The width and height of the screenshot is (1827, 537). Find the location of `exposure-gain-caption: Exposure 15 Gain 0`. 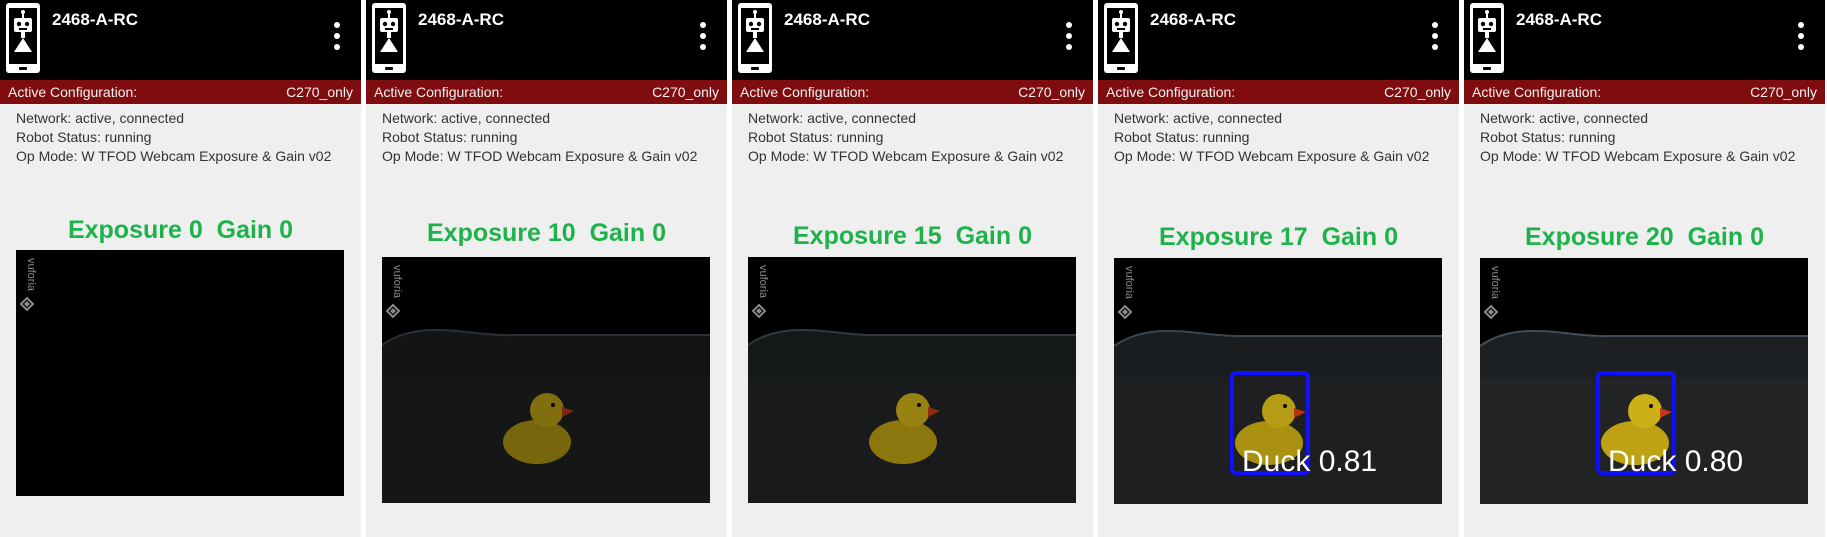

exposure-gain-caption: Exposure 15 Gain 0 is located at coordinates (912, 236).